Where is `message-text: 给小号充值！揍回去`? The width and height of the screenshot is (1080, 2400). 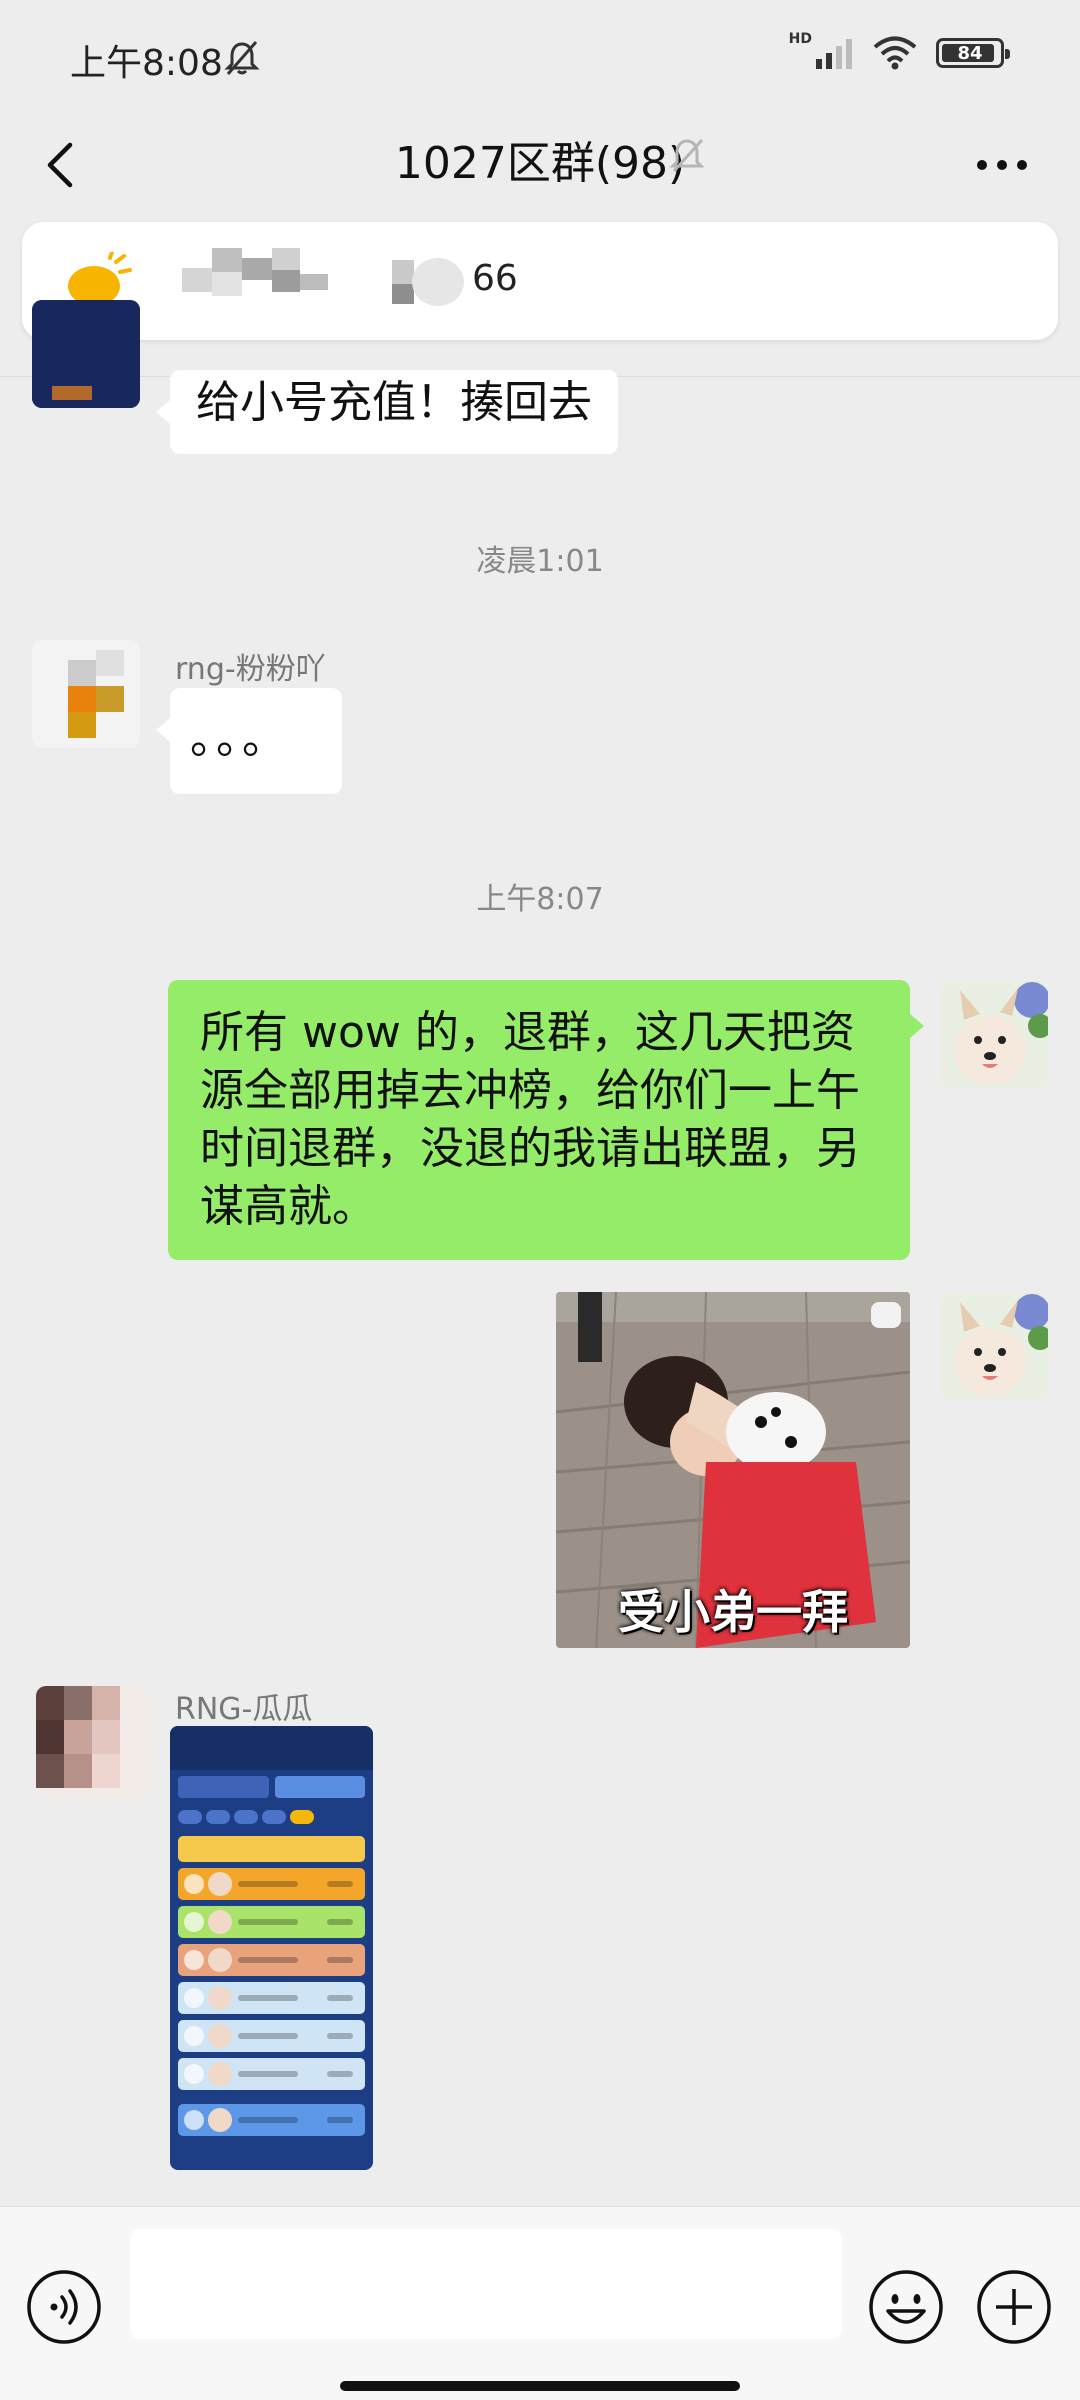 message-text: 给小号充值！揍回去 is located at coordinates (394, 402).